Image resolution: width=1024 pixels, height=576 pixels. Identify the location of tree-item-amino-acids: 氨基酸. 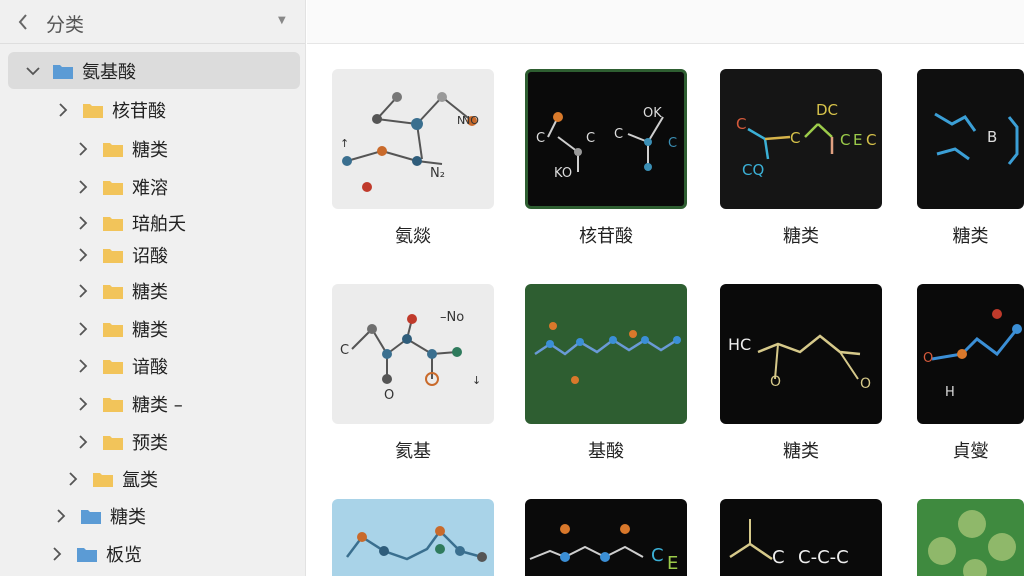
(154, 70).